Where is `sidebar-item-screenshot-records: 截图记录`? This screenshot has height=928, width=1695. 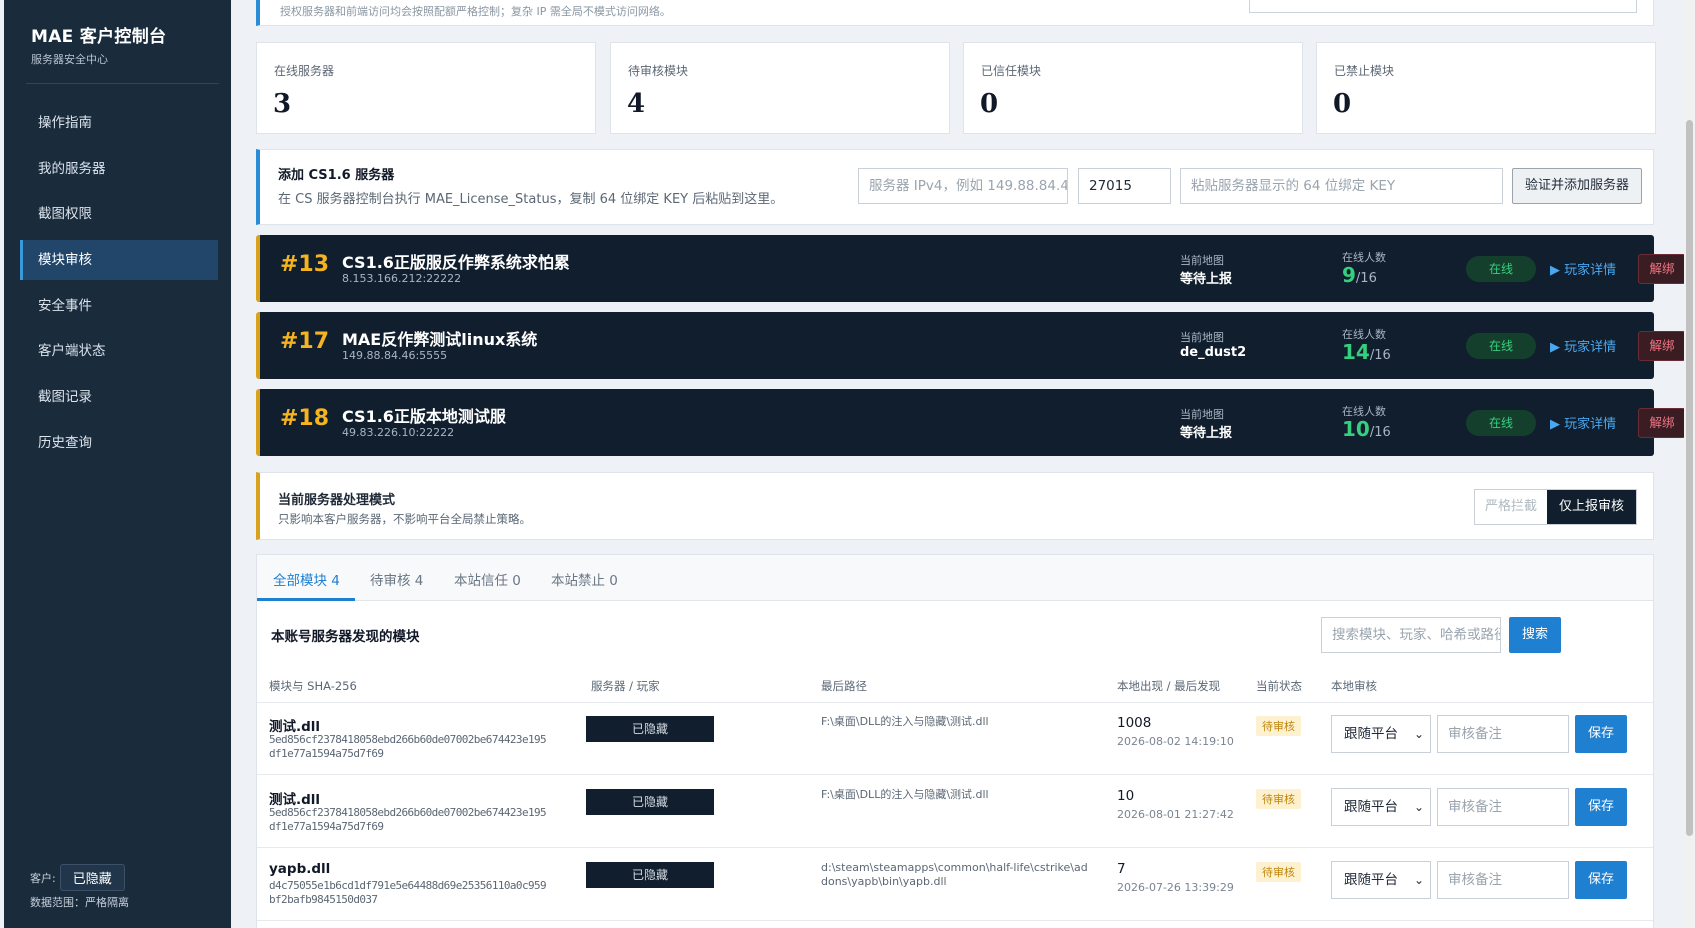 sidebar-item-screenshot-records: 截图记录 is located at coordinates (119, 397).